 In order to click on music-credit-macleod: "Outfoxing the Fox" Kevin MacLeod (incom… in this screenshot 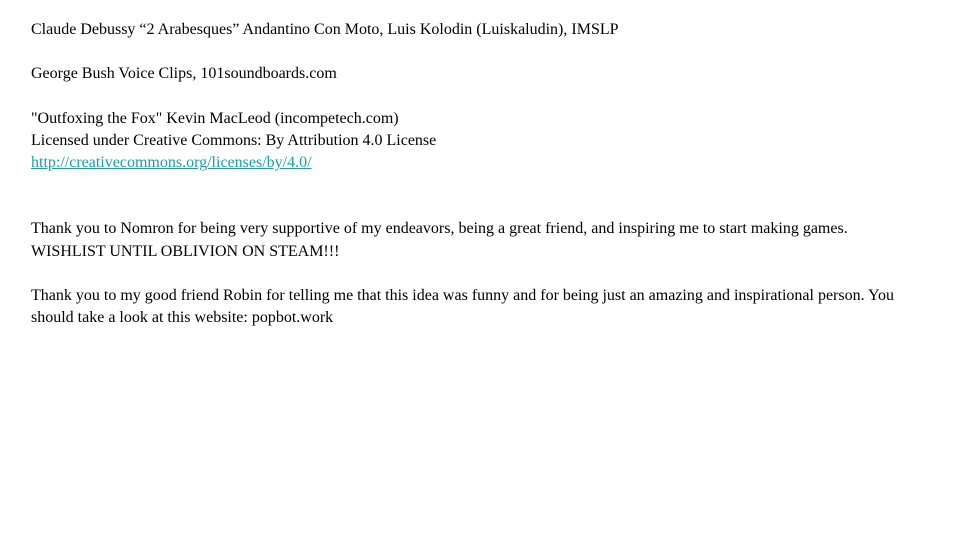, I will do `click(479, 141)`.